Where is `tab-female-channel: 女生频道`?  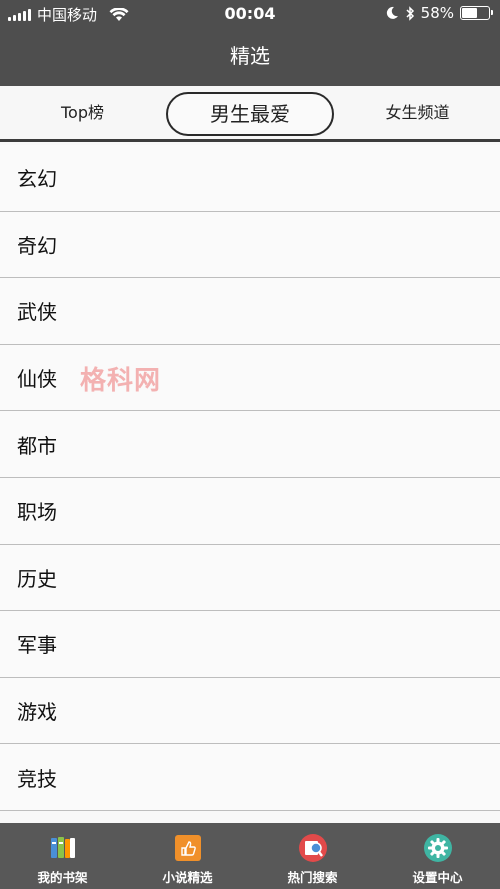
tab-female-channel: 女生频道 is located at coordinates (417, 114).